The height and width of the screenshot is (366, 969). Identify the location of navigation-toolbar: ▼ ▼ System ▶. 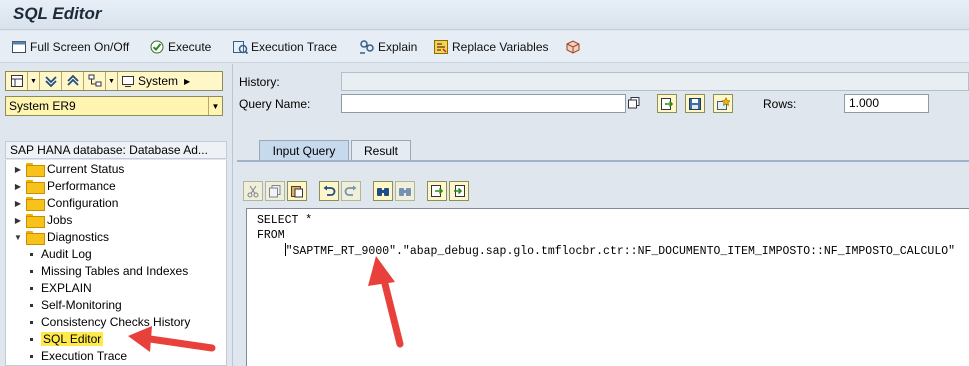
(114, 81).